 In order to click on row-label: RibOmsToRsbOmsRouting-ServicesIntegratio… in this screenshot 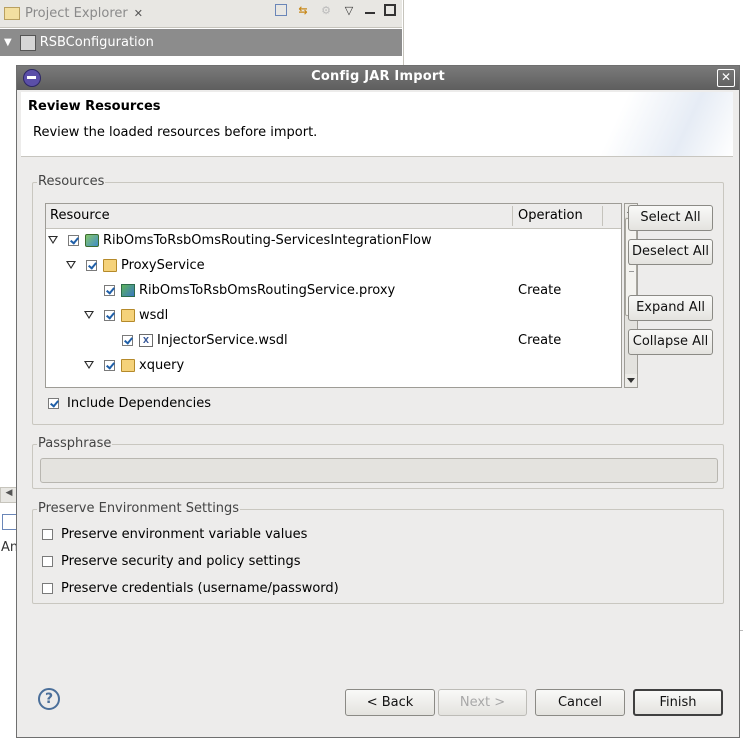, I will do `click(267, 240)`.